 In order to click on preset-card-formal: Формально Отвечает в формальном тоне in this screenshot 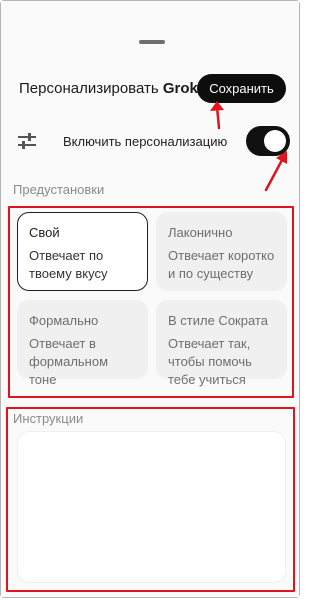, I will do `click(82, 343)`.